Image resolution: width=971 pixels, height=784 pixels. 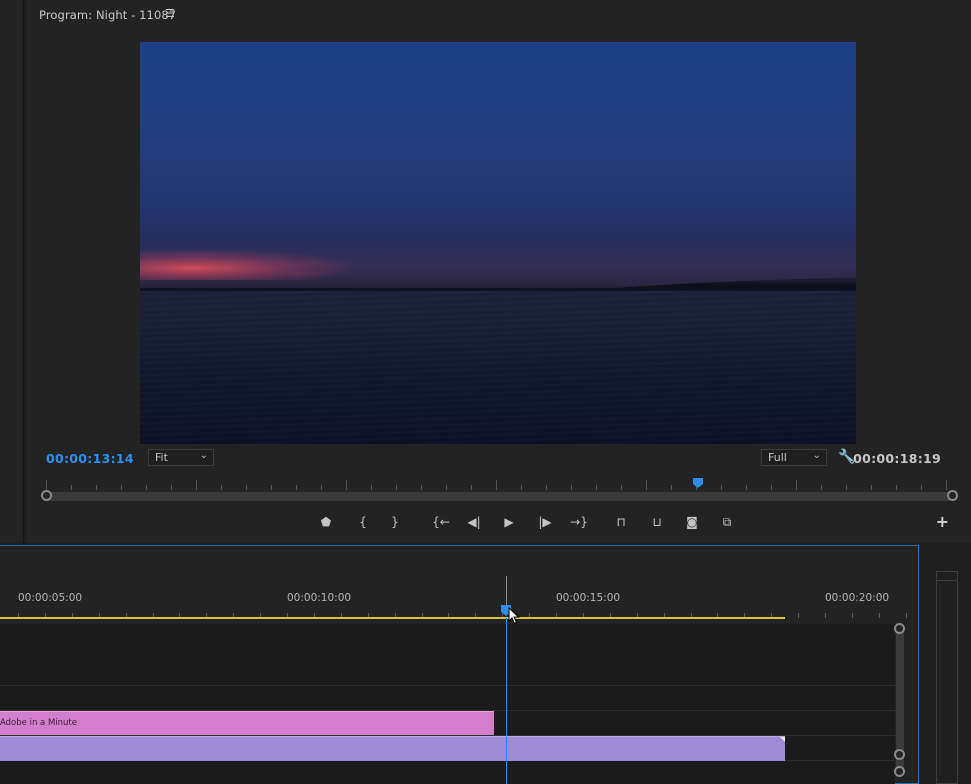 What do you see at coordinates (947, 677) in the screenshot?
I see `audio-meter` at bounding box center [947, 677].